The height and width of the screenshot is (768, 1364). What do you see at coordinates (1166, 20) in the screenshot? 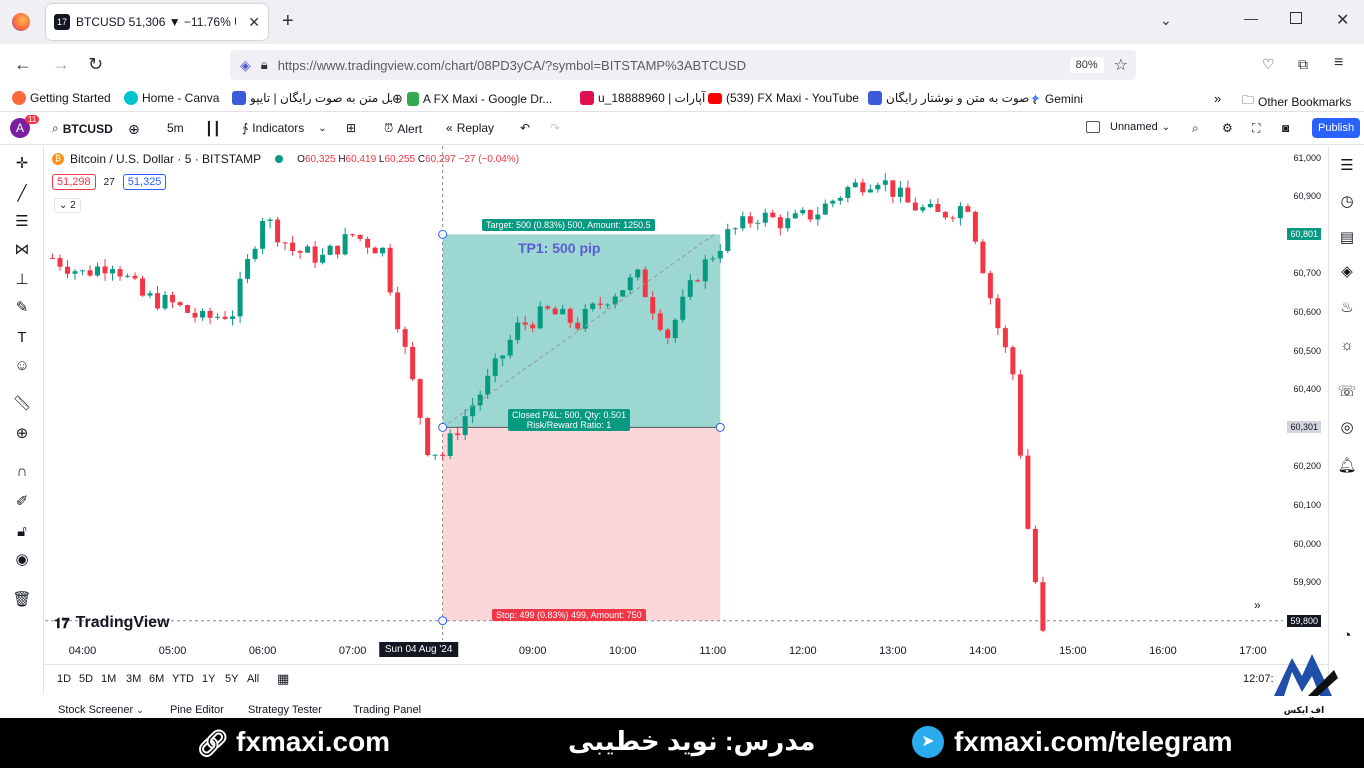
I see `tab-list-icon: ⌄` at bounding box center [1166, 20].